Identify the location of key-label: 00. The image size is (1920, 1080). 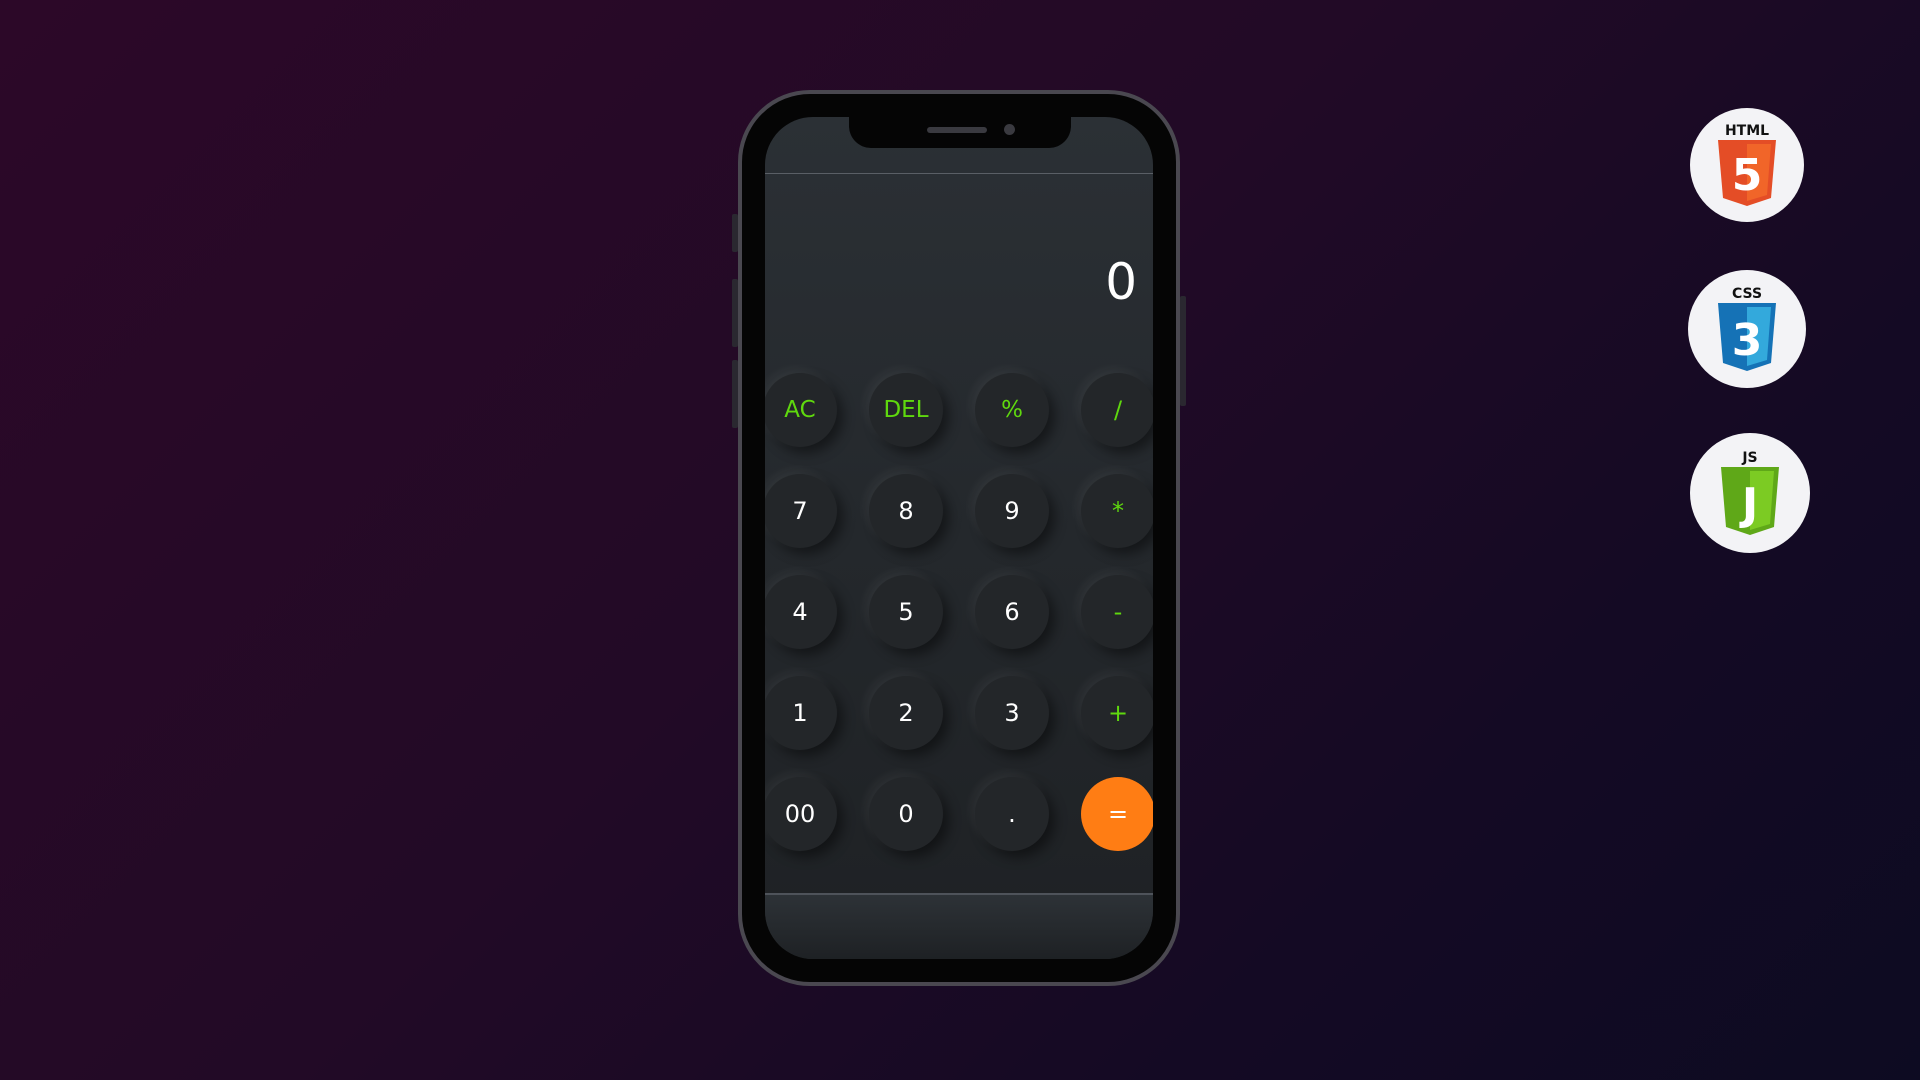
(800, 814).